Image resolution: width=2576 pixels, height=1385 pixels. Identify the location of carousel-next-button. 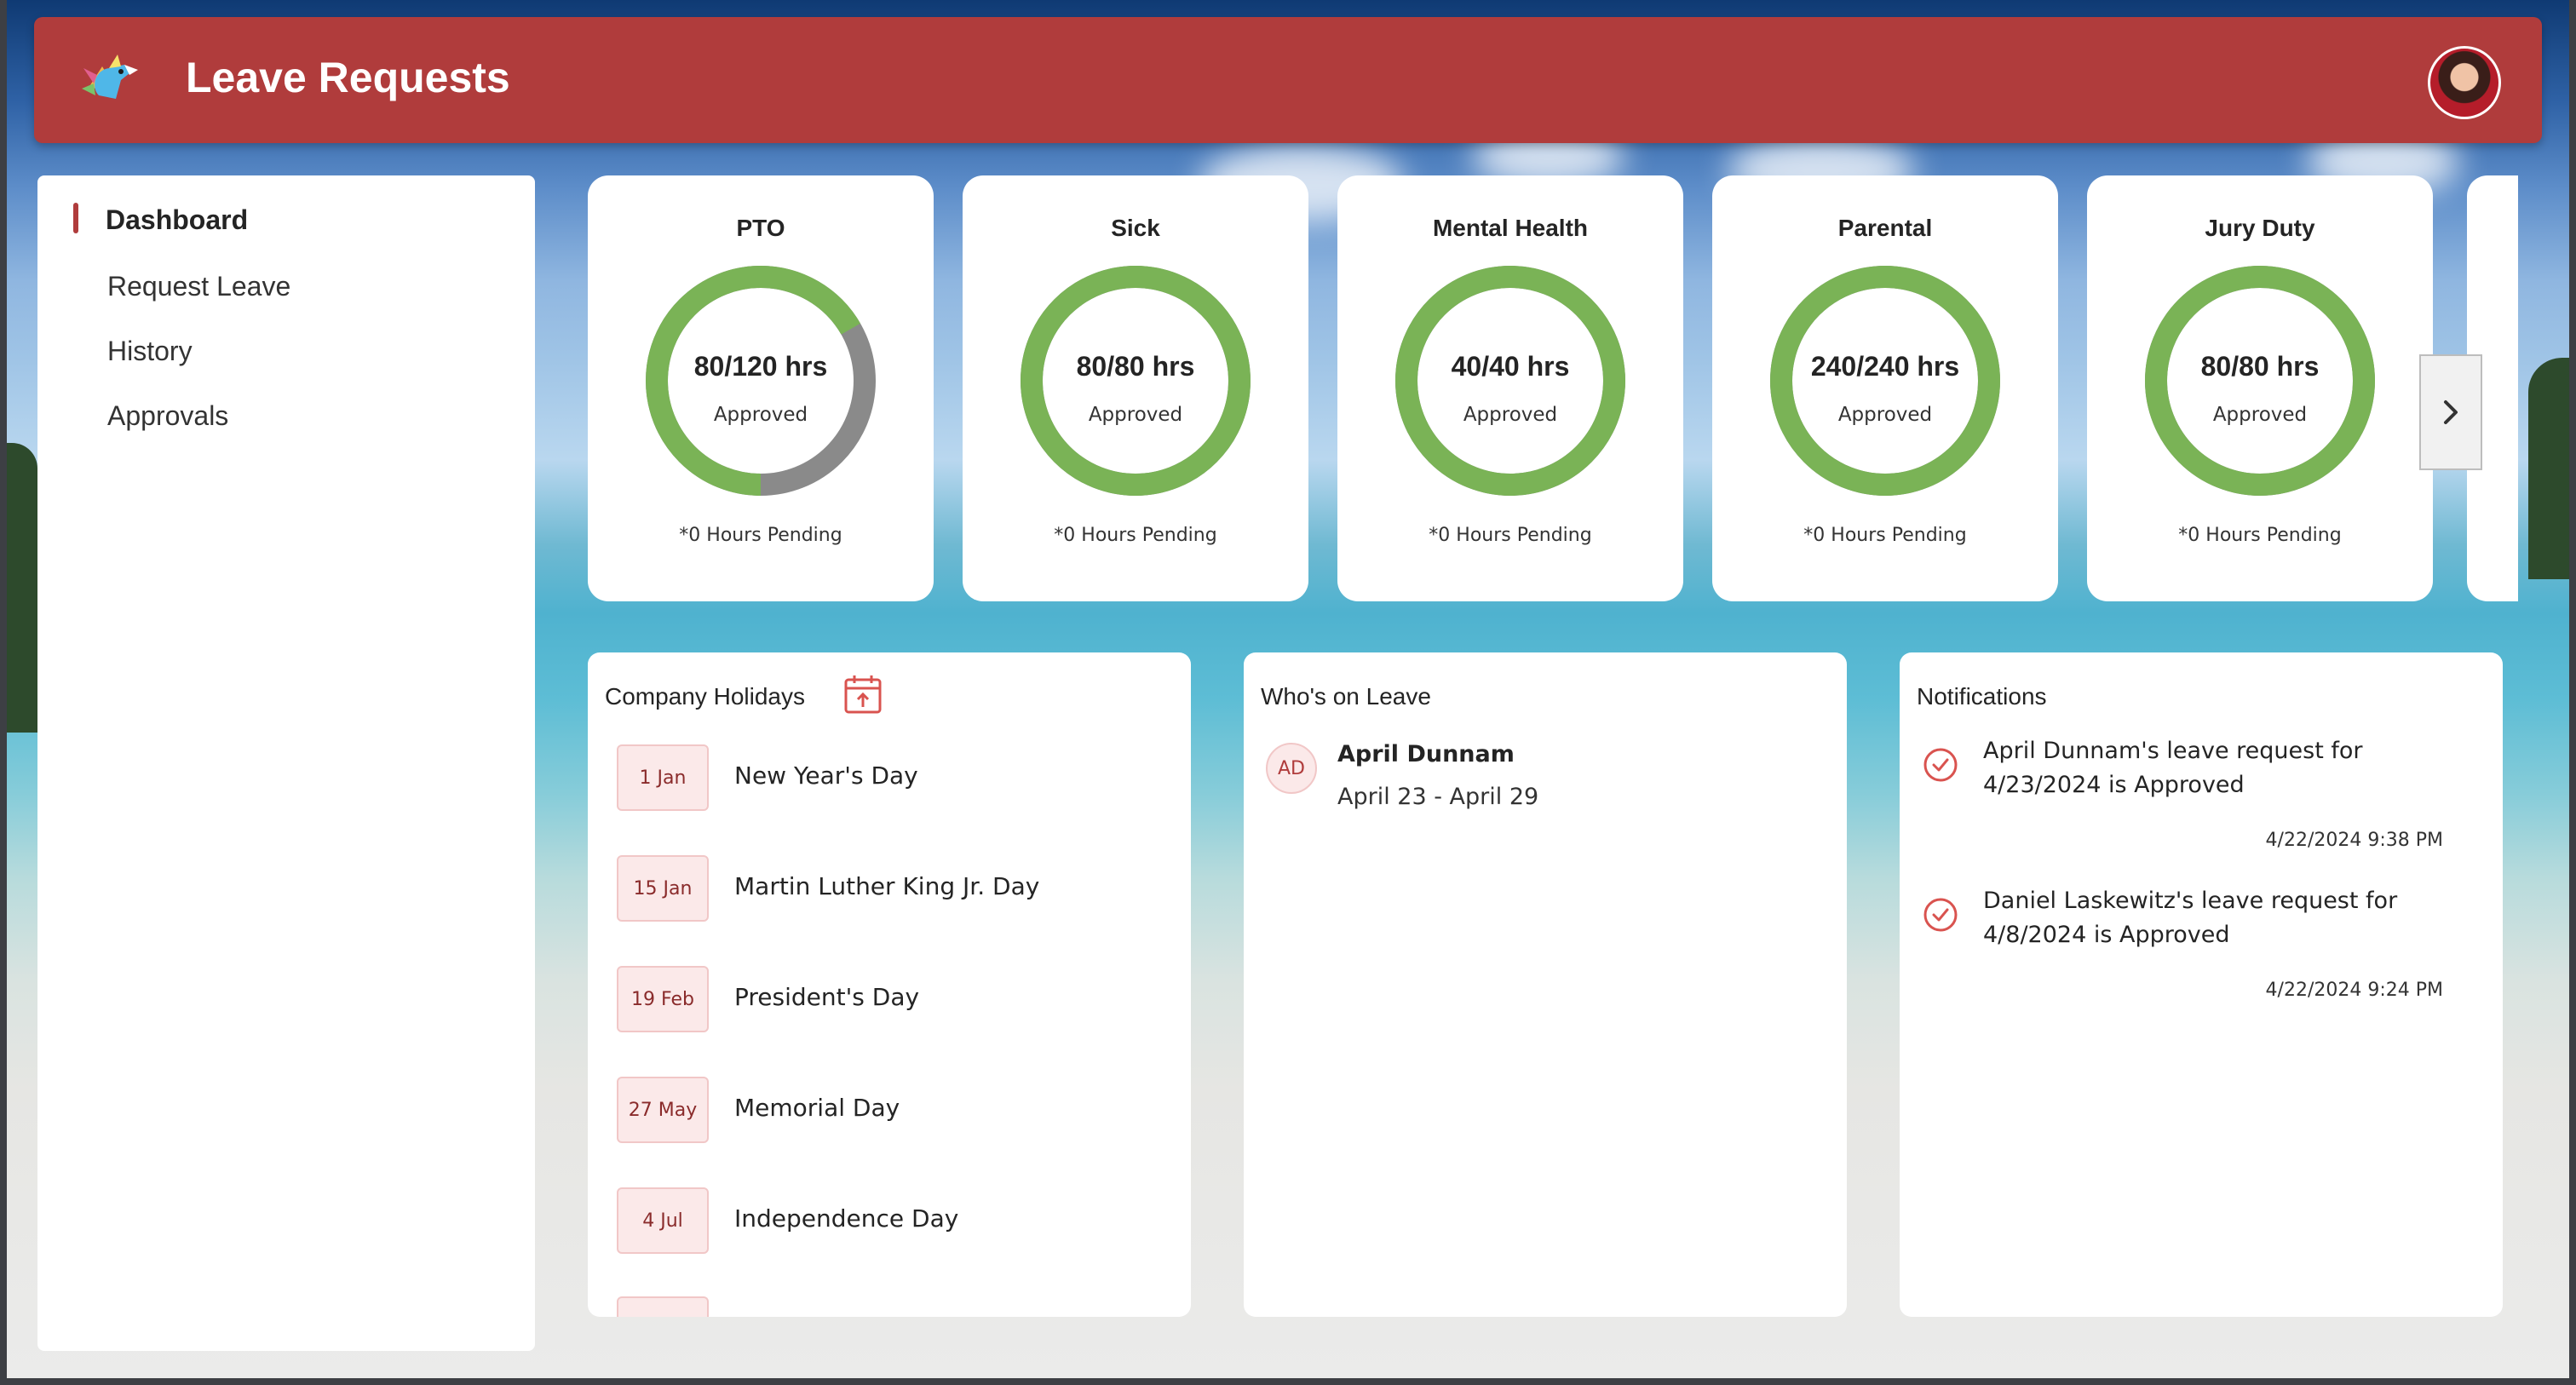
(2450, 412).